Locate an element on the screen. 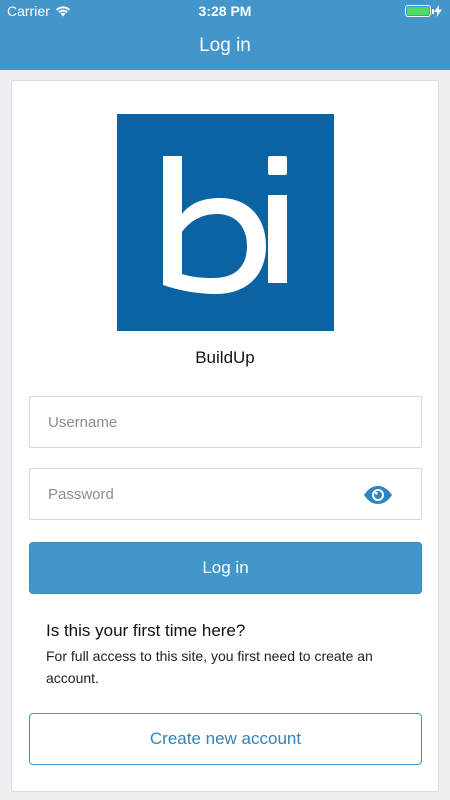 The height and width of the screenshot is (800, 450). battery-icon is located at coordinates (419, 11).